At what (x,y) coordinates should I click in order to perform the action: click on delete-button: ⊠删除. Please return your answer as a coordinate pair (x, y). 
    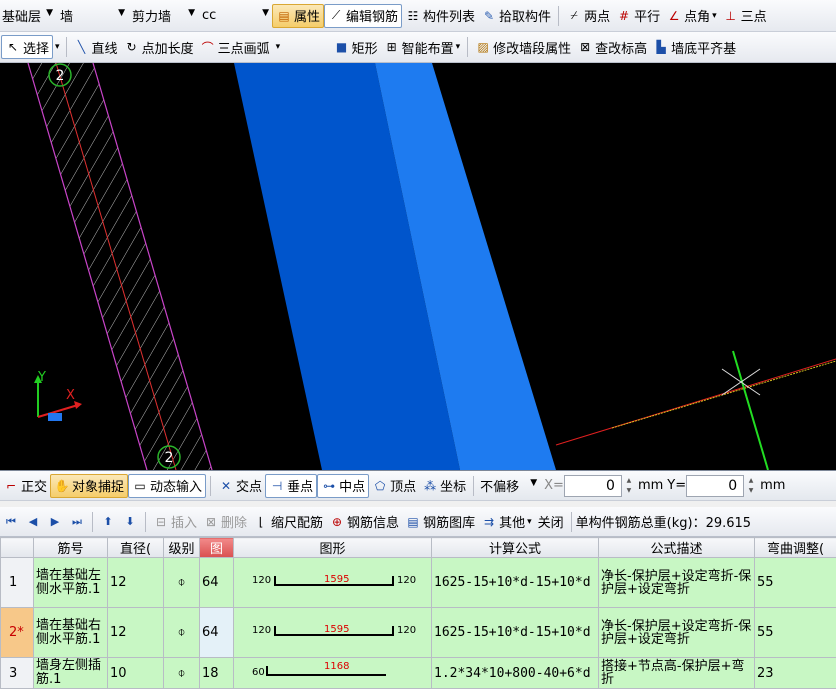
    Looking at the image, I should click on (225, 522).